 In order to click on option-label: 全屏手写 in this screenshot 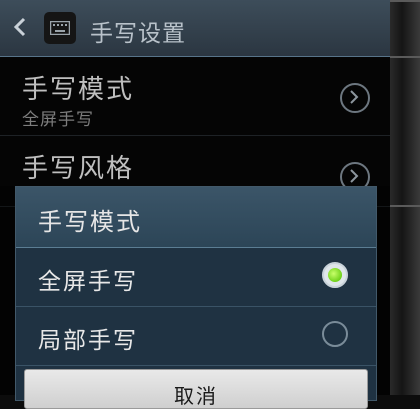, I will do `click(88, 282)`.